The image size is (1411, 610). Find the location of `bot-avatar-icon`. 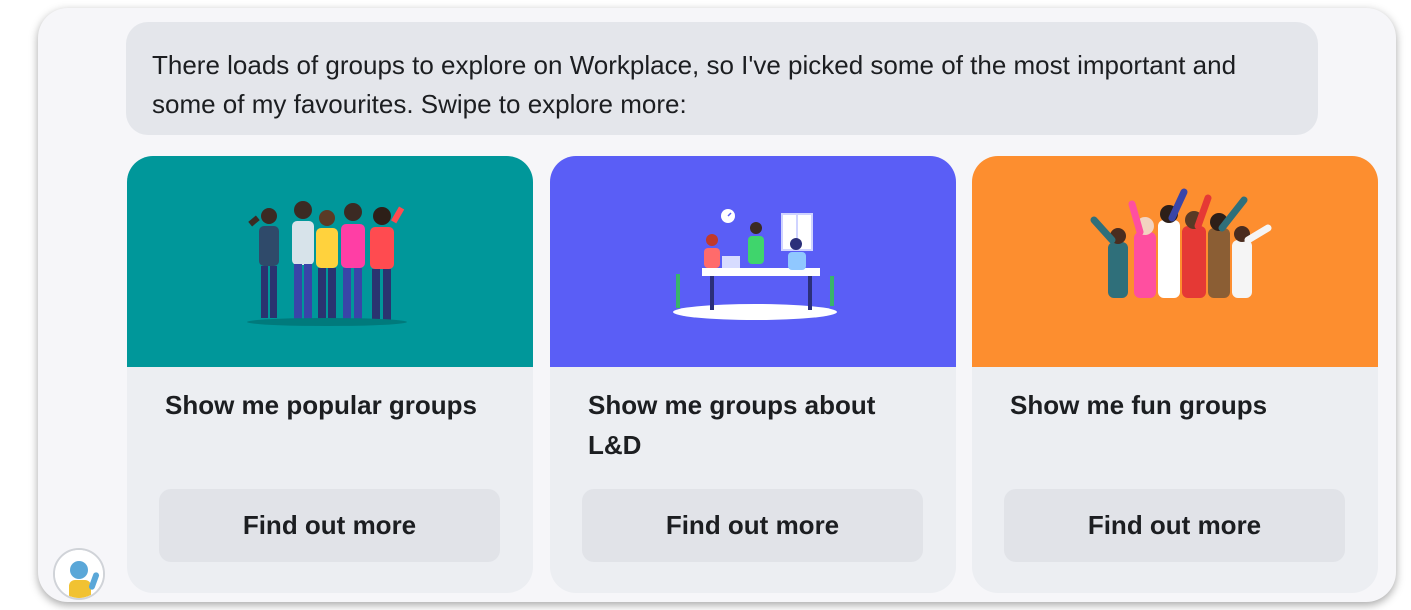

bot-avatar-icon is located at coordinates (79, 574).